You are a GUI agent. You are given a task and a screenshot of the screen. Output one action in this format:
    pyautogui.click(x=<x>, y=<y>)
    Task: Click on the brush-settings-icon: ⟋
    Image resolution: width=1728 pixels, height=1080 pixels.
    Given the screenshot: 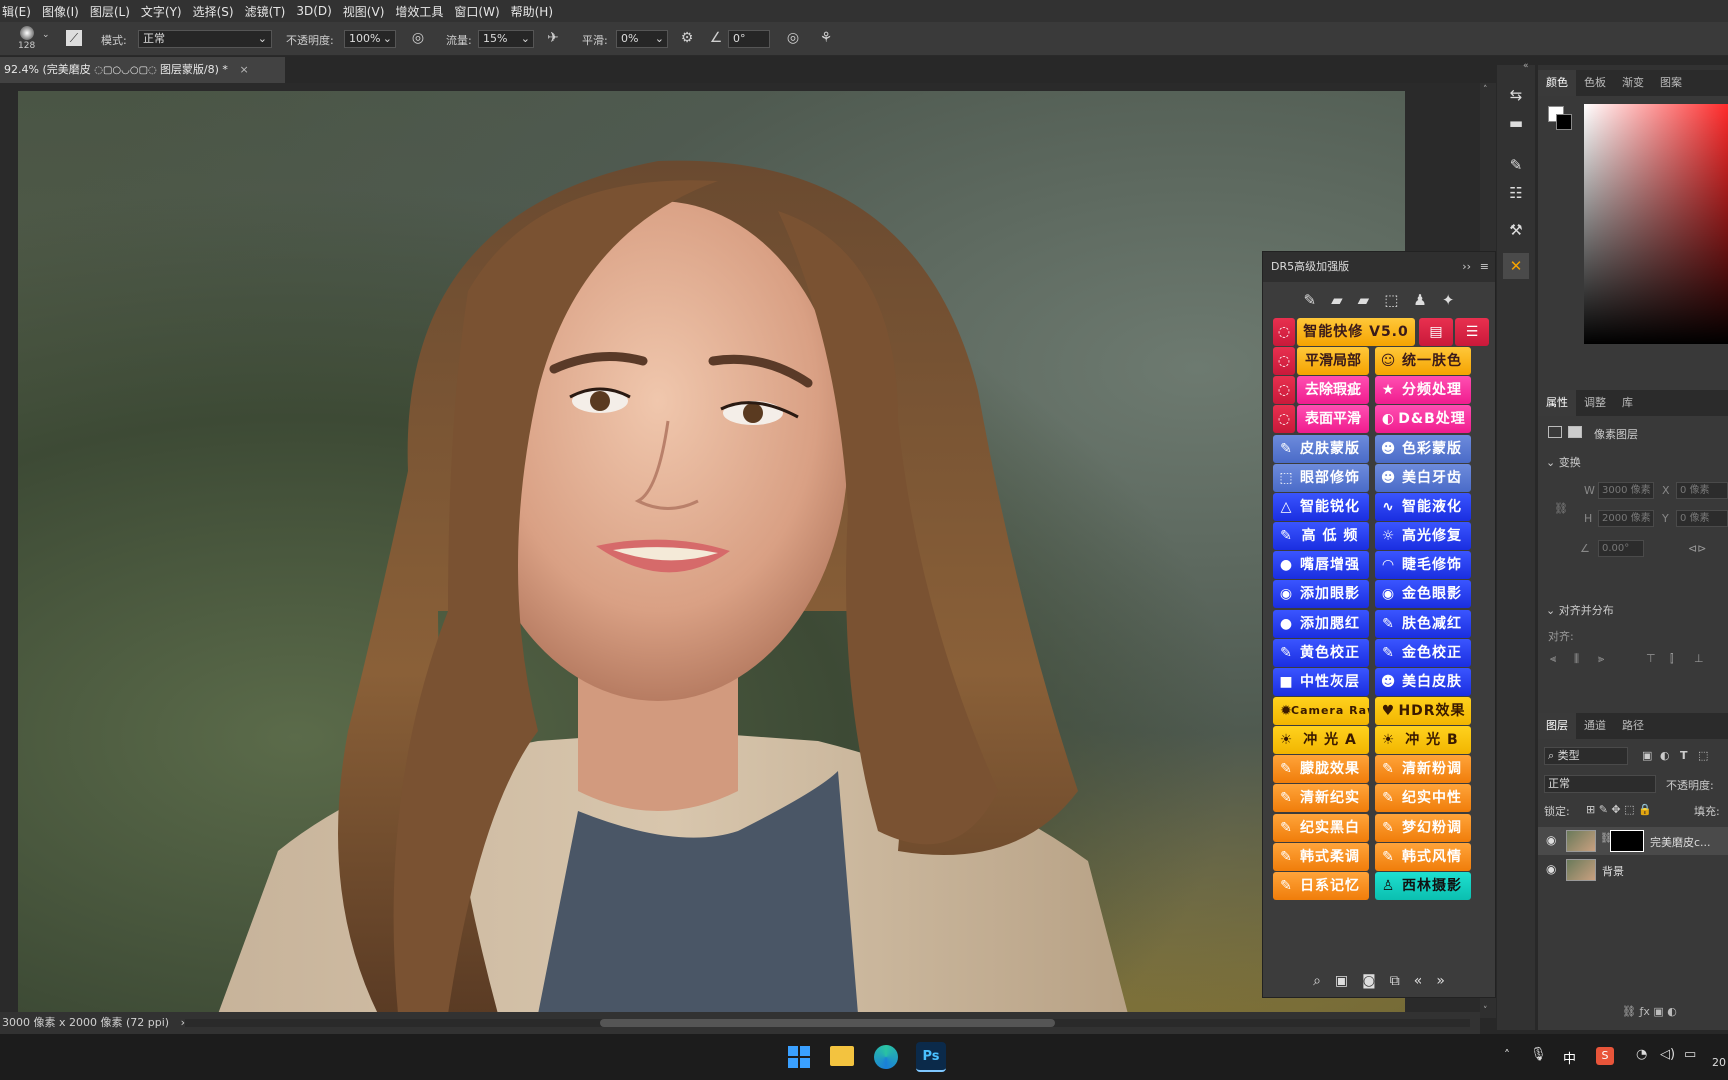 What is the action you would take?
    pyautogui.click(x=74, y=38)
    